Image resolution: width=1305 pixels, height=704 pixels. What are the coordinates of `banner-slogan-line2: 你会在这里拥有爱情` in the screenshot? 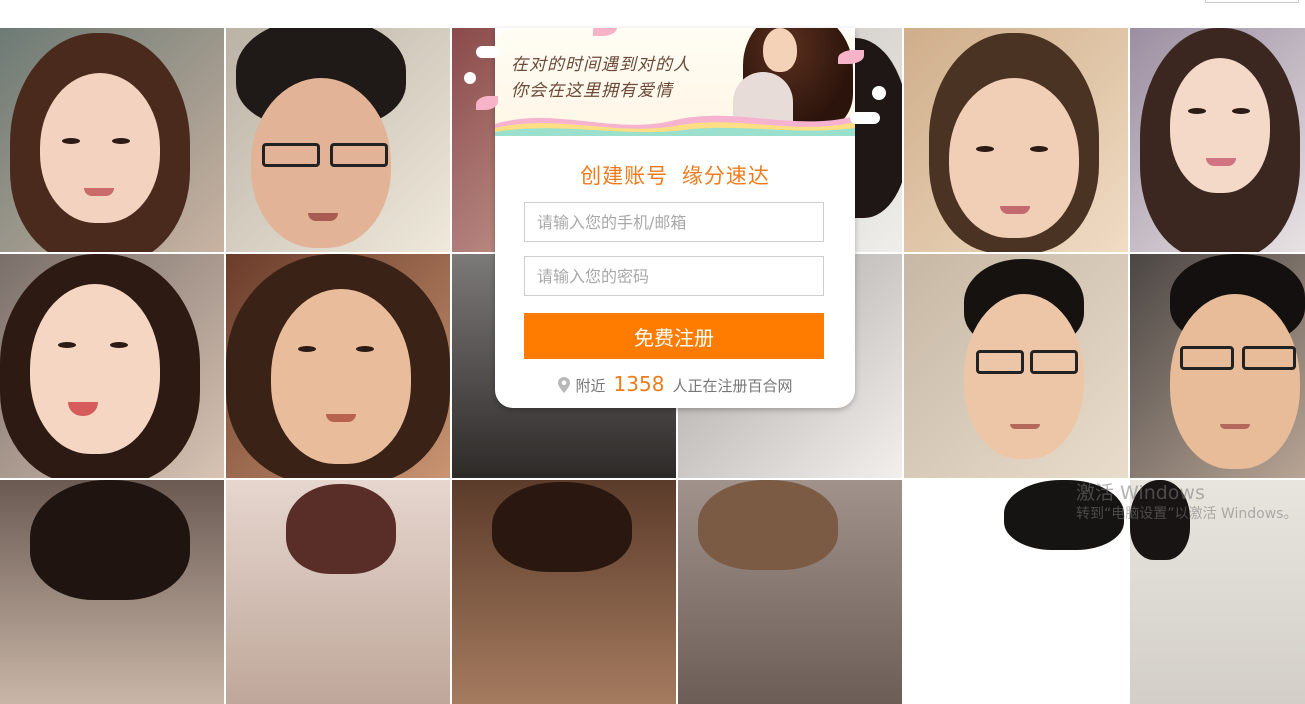 It's located at (592, 91).